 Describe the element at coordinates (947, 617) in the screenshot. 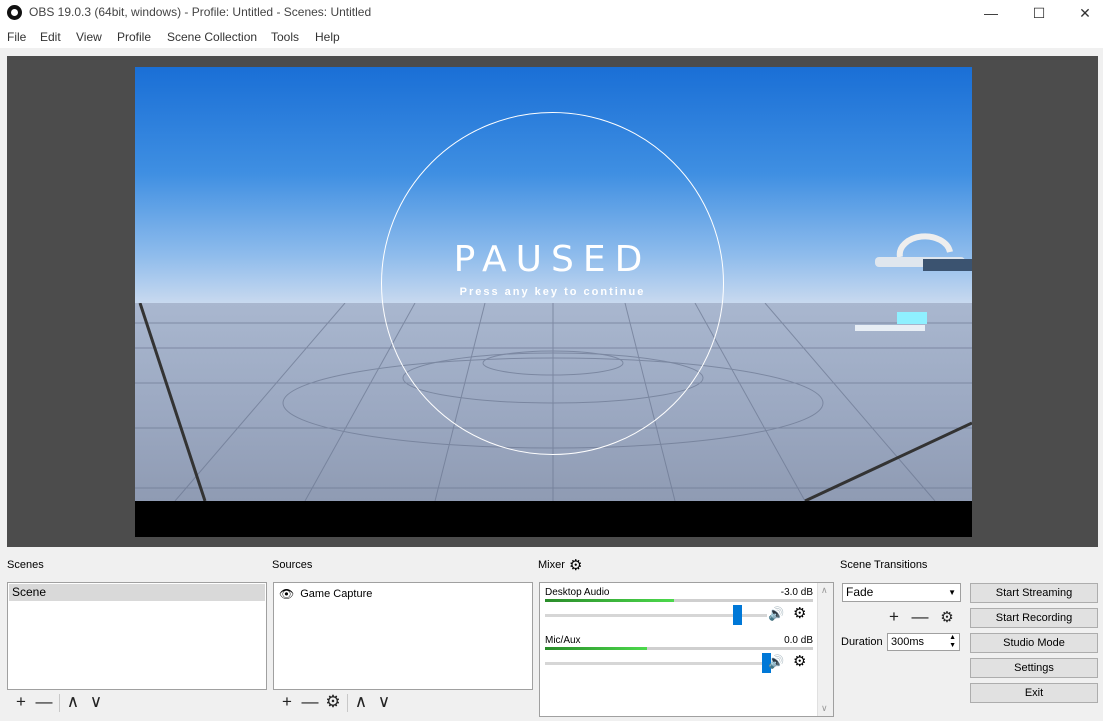

I see `transition-properties-gear-icon: ⚙` at that location.